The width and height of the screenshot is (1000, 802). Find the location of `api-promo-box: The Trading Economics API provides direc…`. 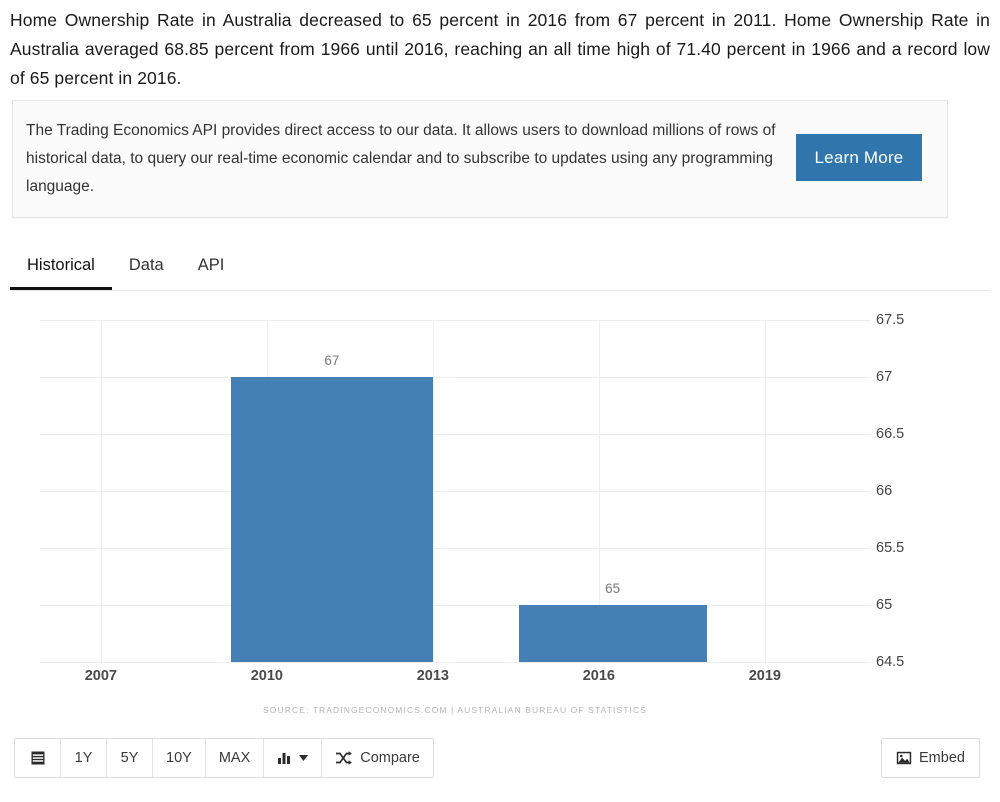

api-promo-box: The Trading Economics API provides direc… is located at coordinates (480, 159).